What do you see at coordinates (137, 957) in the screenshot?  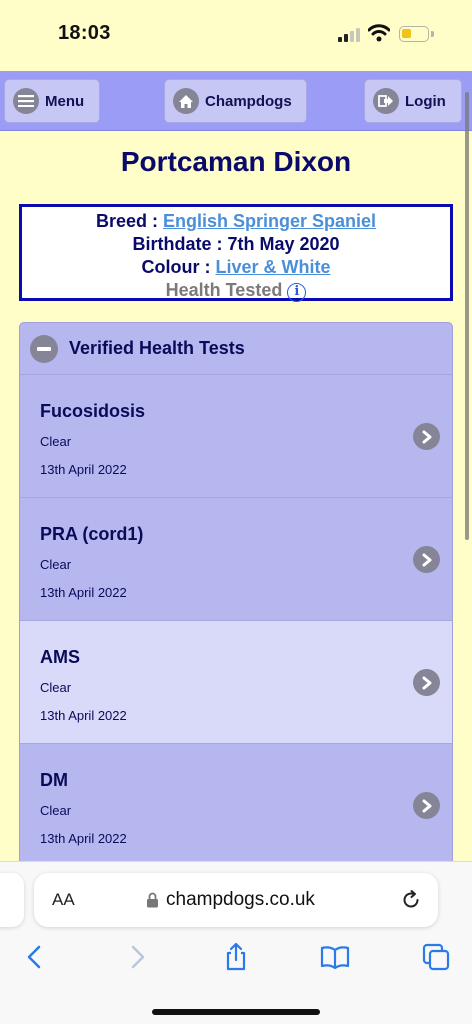 I see `forward-icon` at bounding box center [137, 957].